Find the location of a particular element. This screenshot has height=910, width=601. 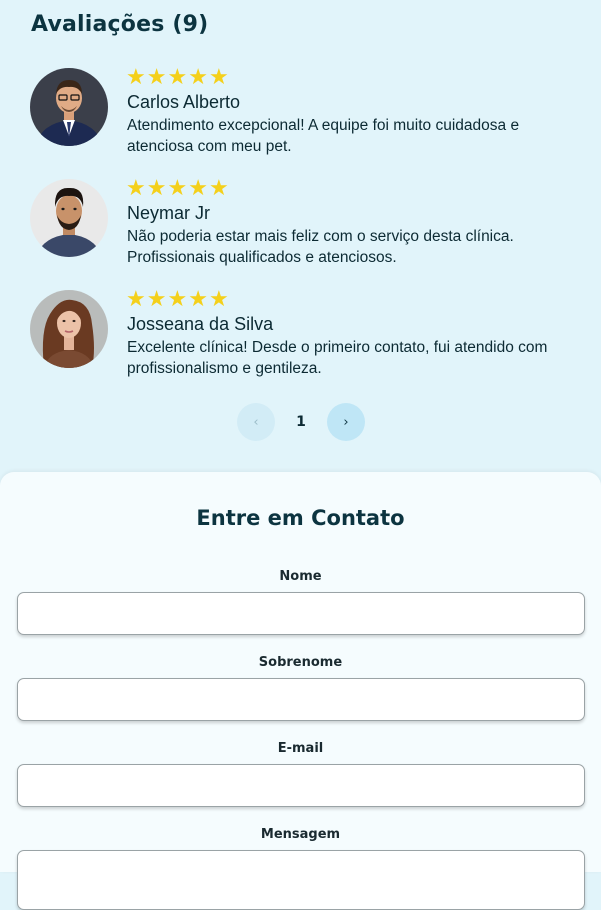

chevron-left-icon: ‹ is located at coordinates (256, 422).